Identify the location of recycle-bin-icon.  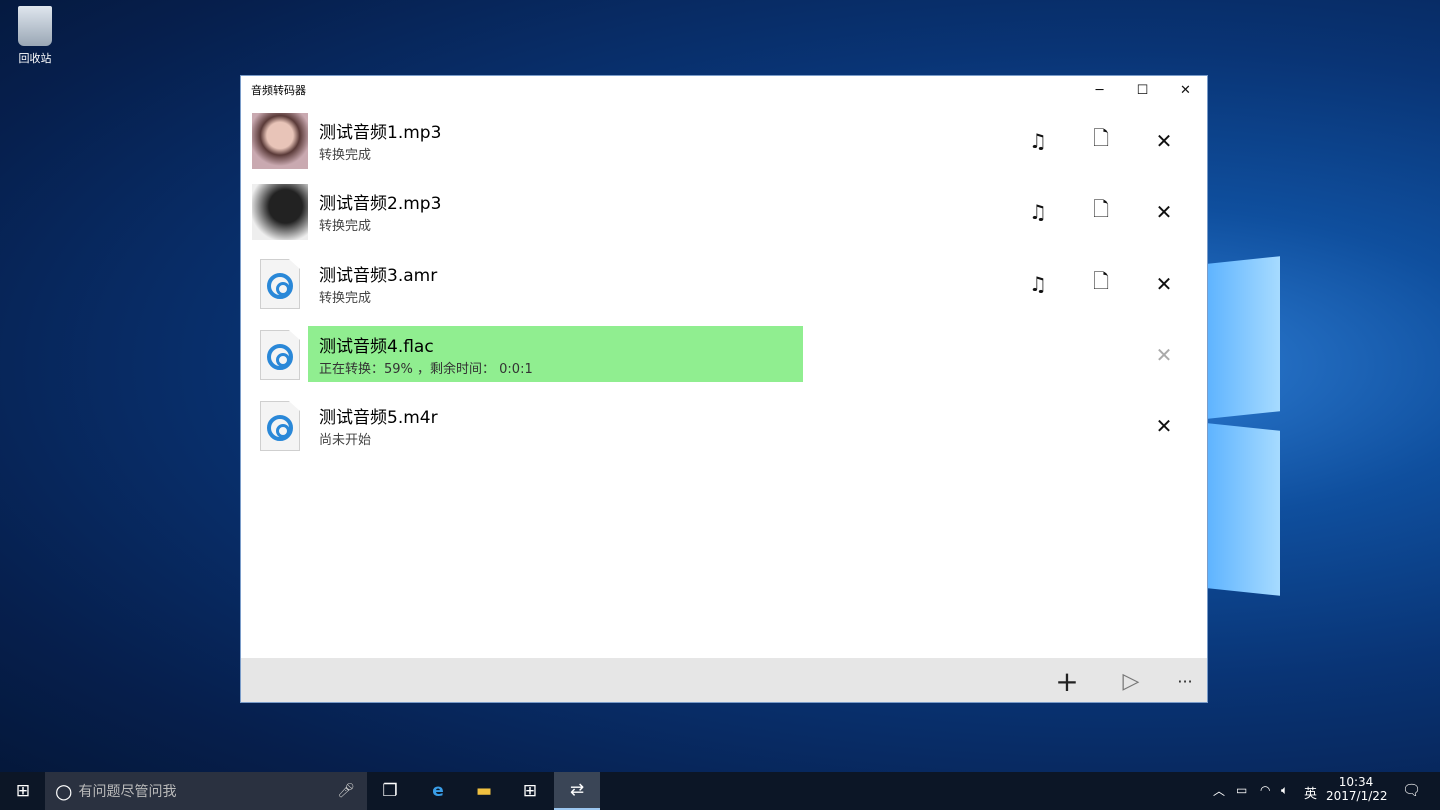
(35, 26).